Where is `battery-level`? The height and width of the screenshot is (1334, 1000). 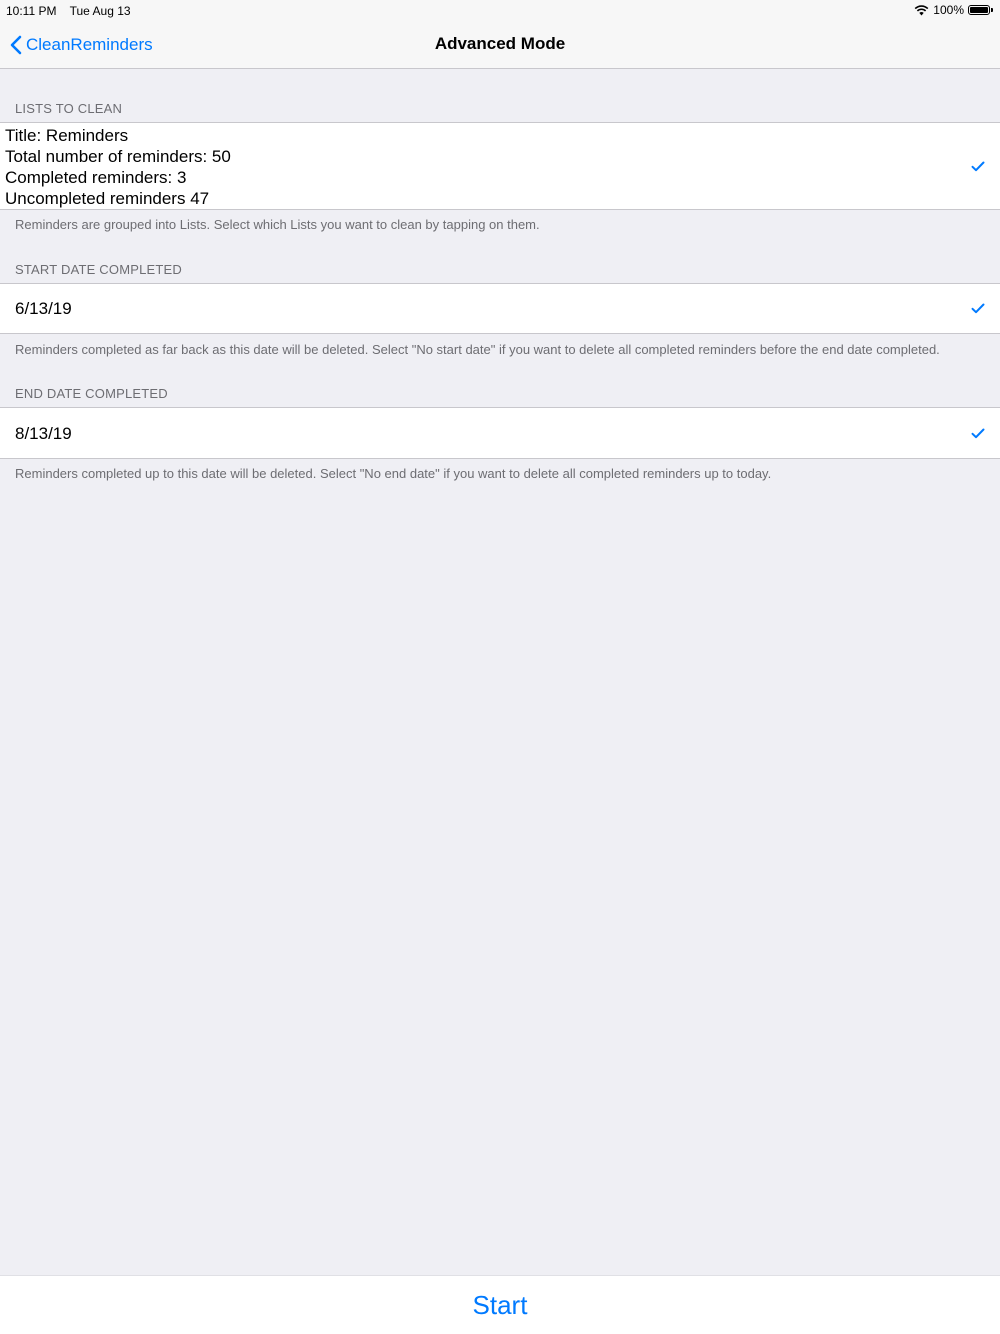
battery-level is located at coordinates (979, 10).